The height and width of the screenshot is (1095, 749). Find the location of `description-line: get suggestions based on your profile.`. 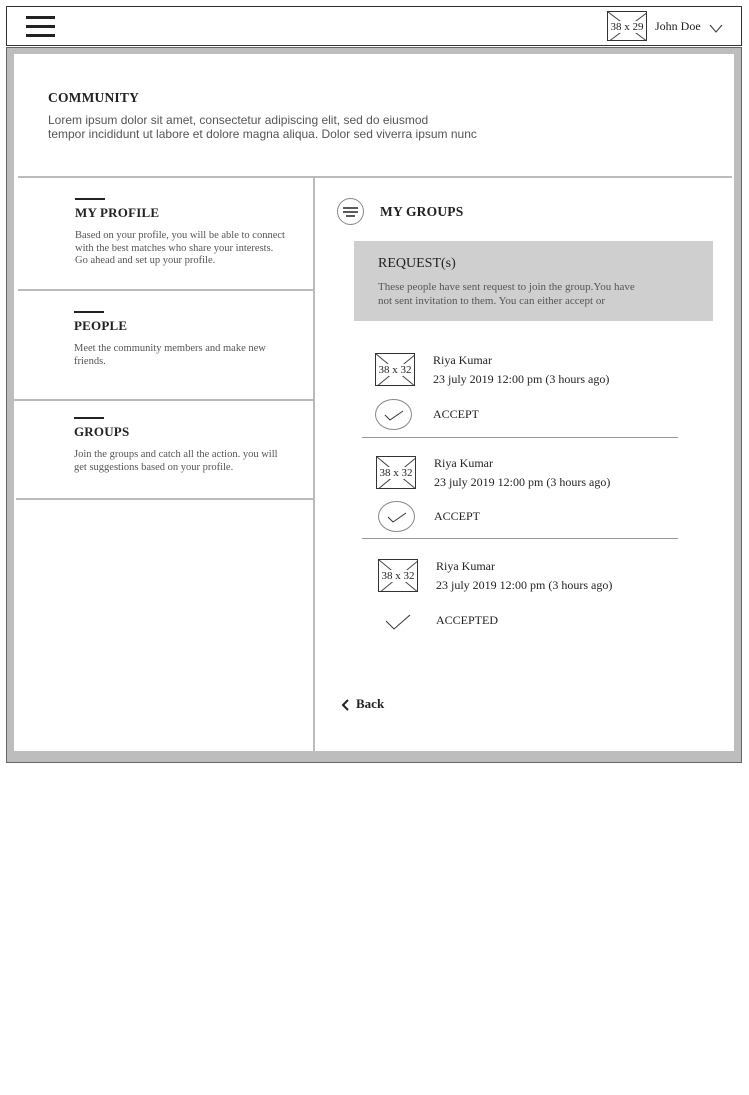

description-line: get suggestions based on your profile. is located at coordinates (154, 467).